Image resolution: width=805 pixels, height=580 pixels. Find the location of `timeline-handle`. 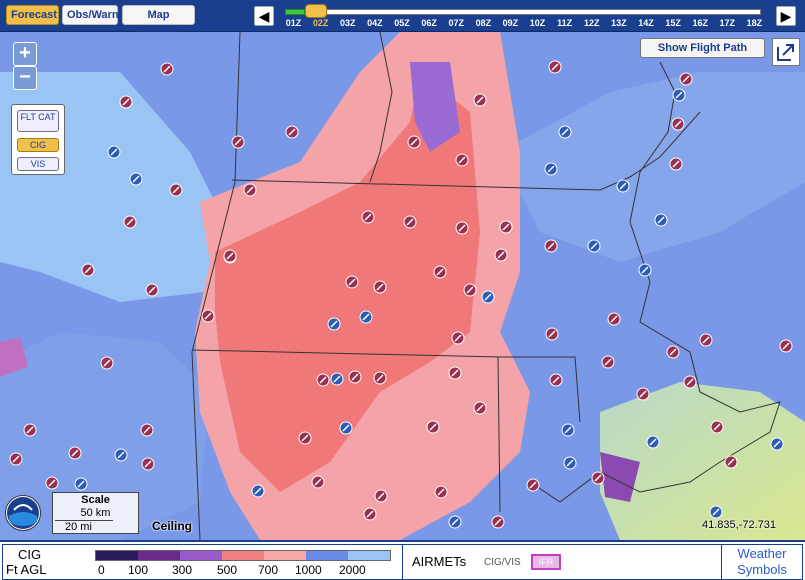

timeline-handle is located at coordinates (316, 11).